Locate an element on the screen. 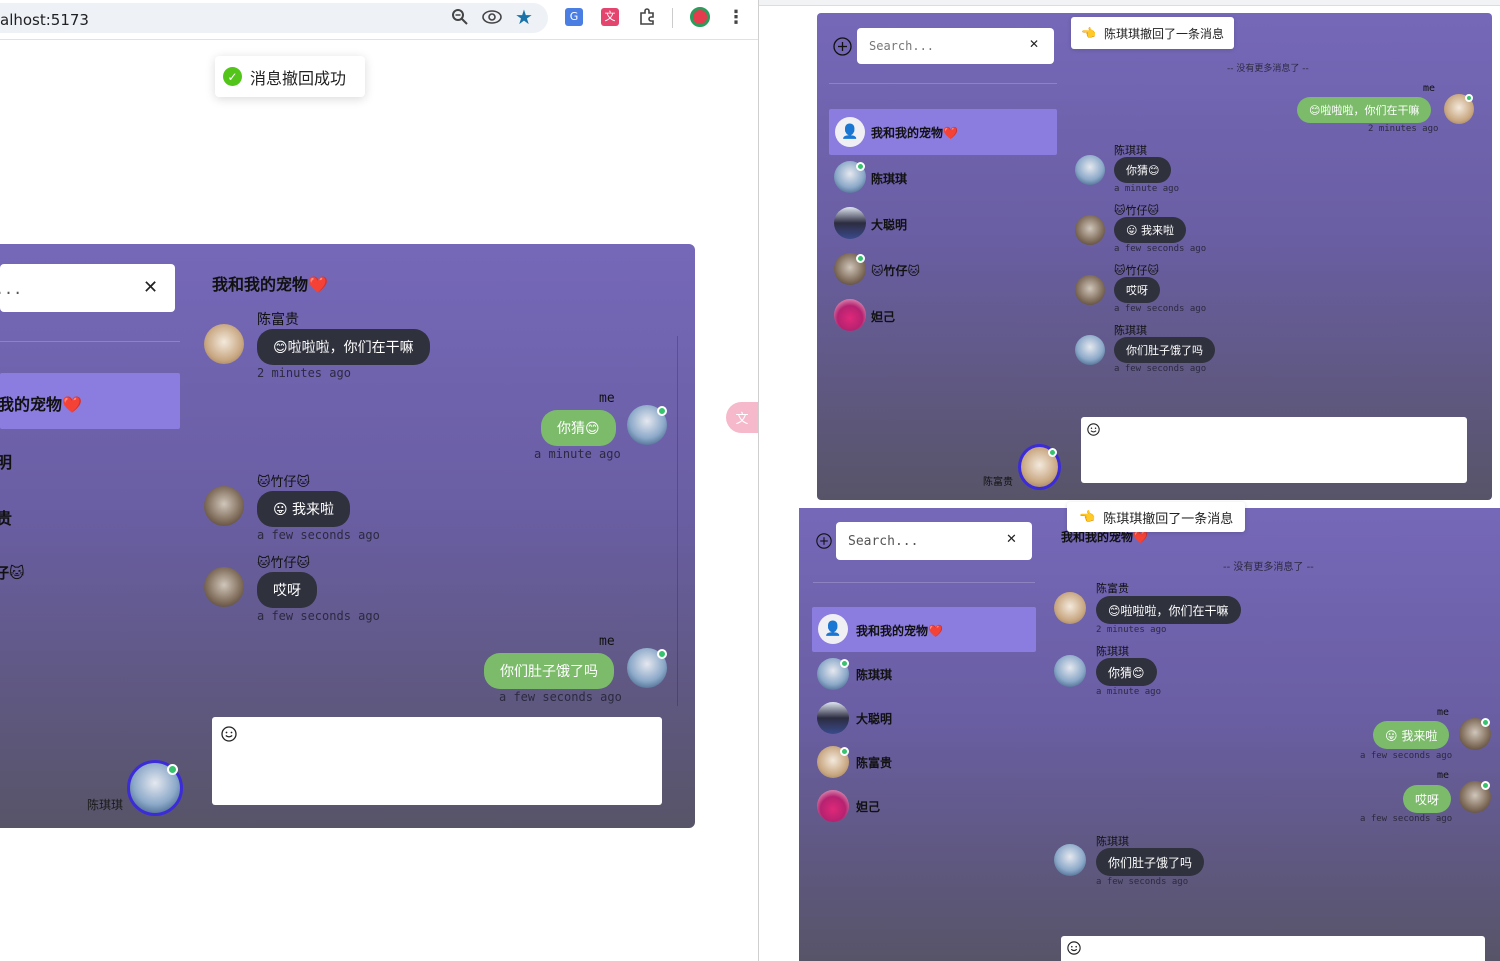 The width and height of the screenshot is (1500, 961). message-text: 😊啦啦啦，你们在干嘛 is located at coordinates (1364, 110).